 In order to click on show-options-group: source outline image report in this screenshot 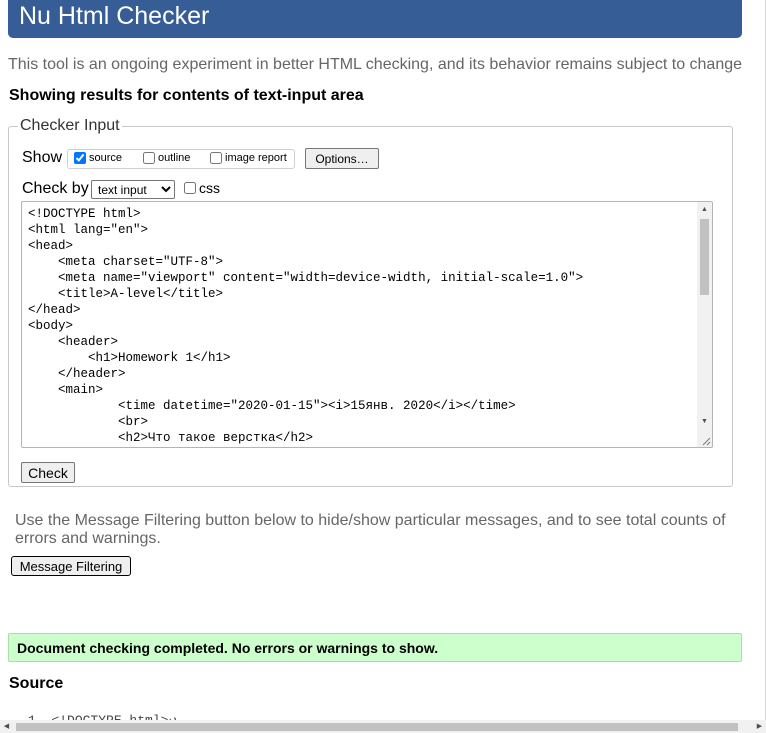, I will do `click(181, 159)`.